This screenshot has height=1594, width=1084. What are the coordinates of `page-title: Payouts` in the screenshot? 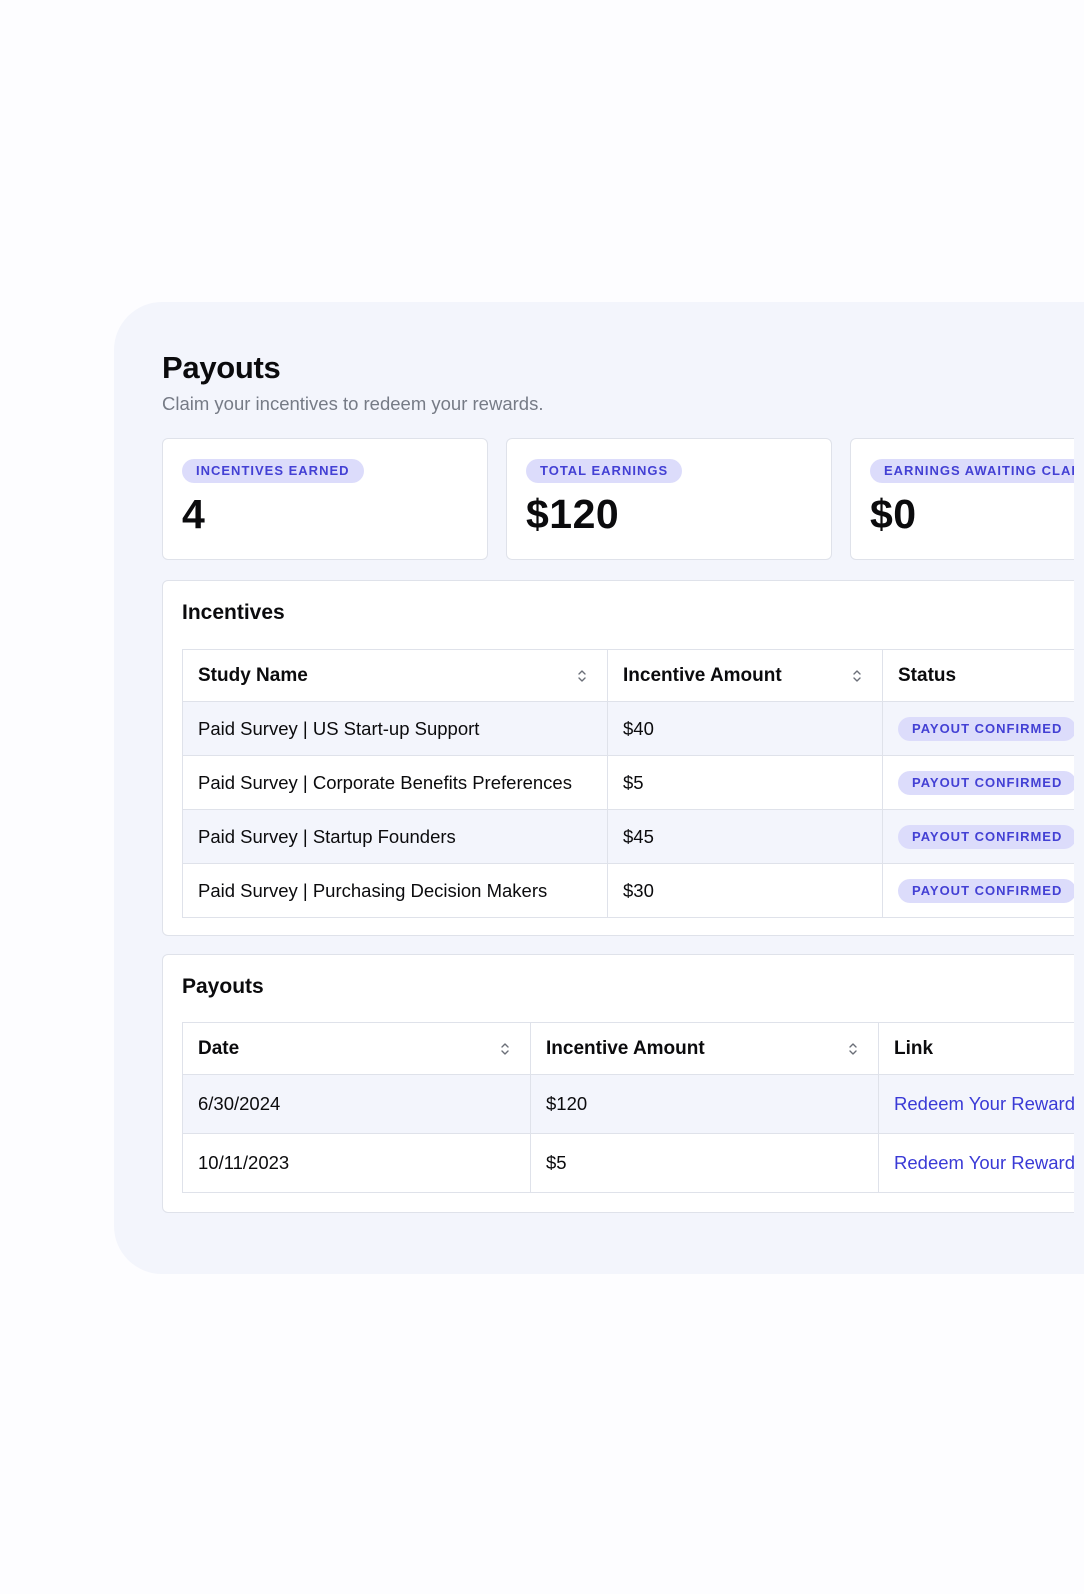 It's located at (221, 367).